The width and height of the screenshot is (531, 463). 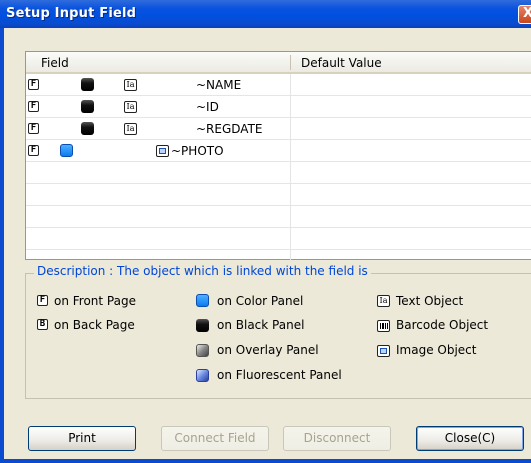 I want to click on column-header-field: Field, so click(x=55, y=63).